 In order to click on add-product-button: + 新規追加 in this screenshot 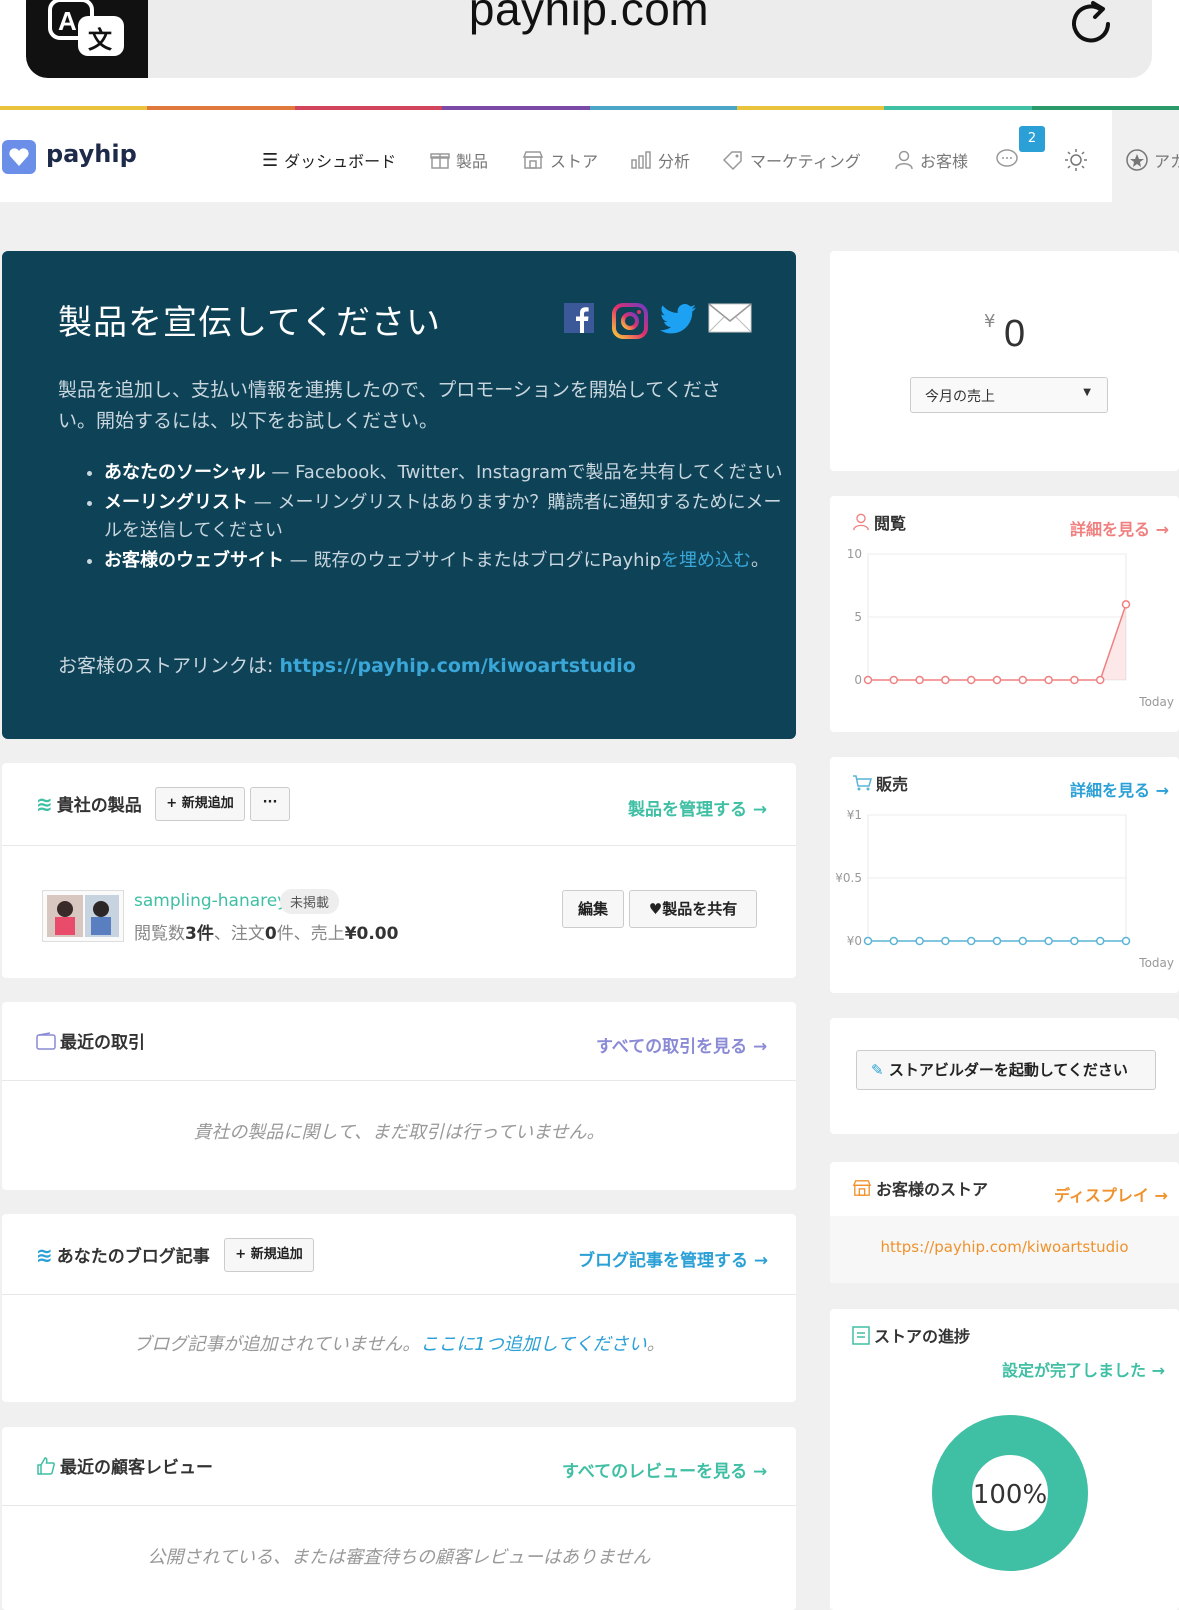, I will do `click(200, 804)`.